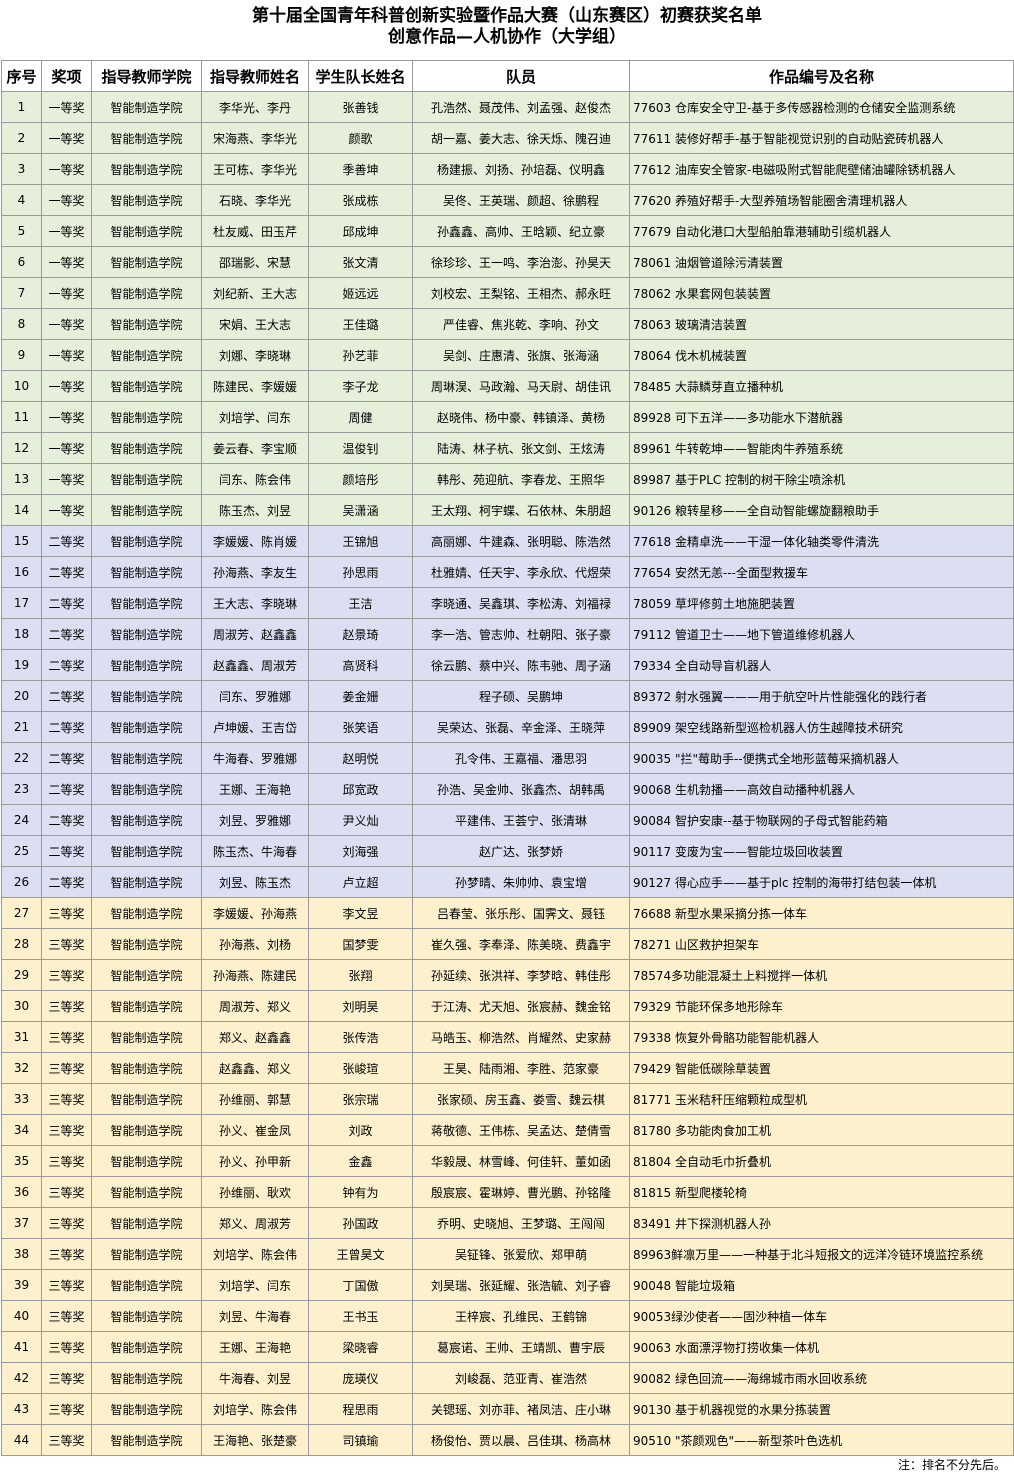 The image size is (1014, 1476). I want to click on cell-captain: 赵景琦, so click(360, 634).